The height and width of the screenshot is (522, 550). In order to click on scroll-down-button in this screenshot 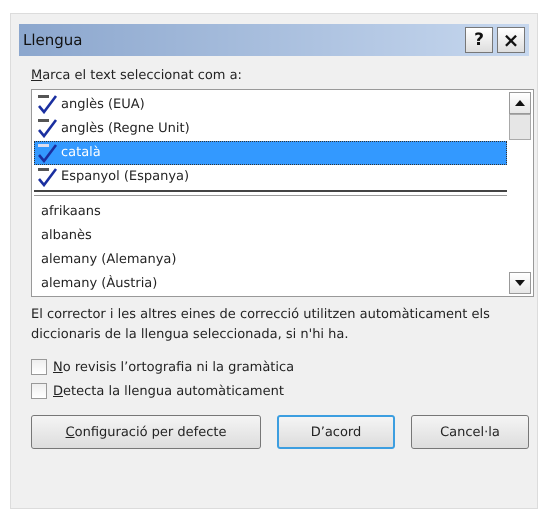, I will do `click(520, 283)`.